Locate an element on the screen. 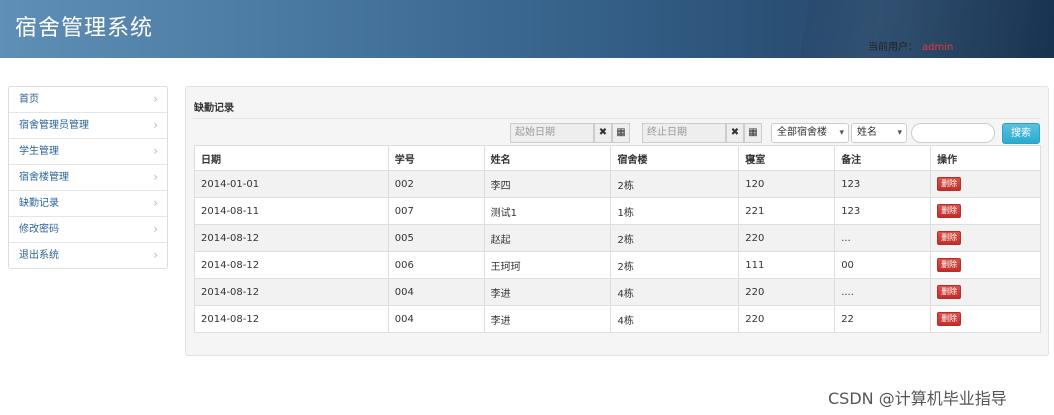 The height and width of the screenshot is (415, 1054). sidebar-item-label: 退出系统 is located at coordinates (39, 255).